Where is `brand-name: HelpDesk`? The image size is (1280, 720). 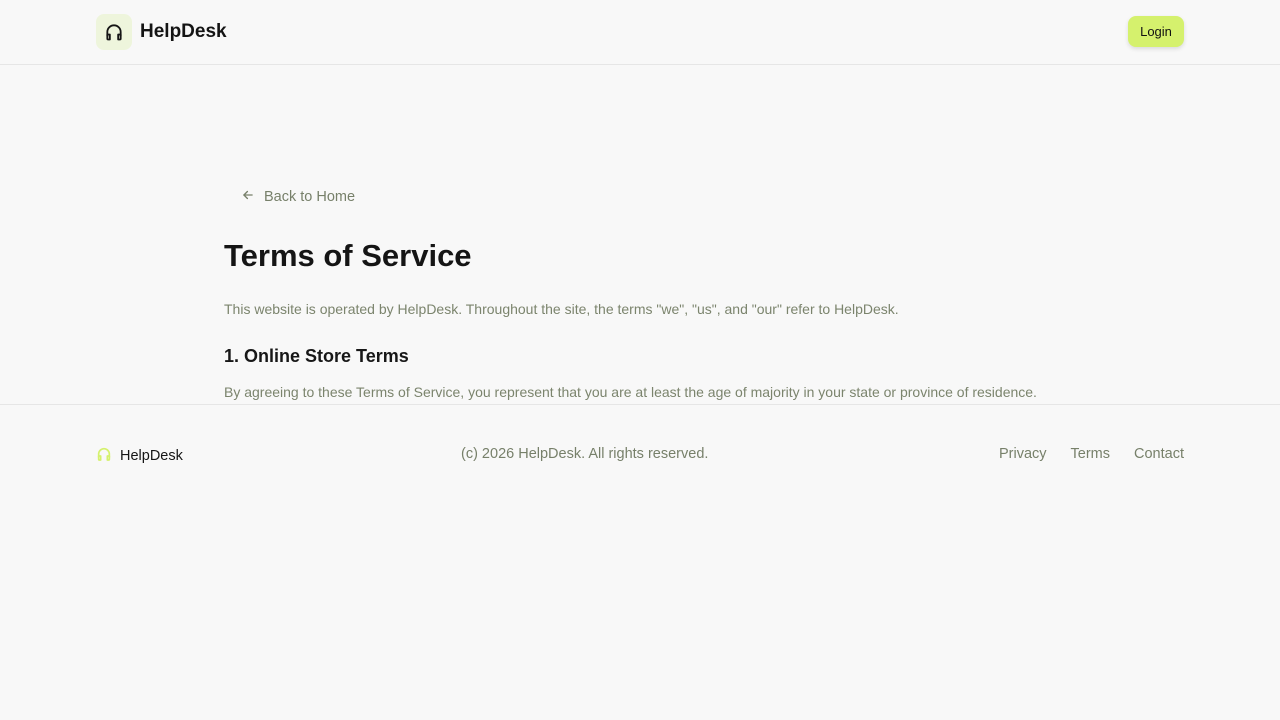 brand-name: HelpDesk is located at coordinates (183, 31).